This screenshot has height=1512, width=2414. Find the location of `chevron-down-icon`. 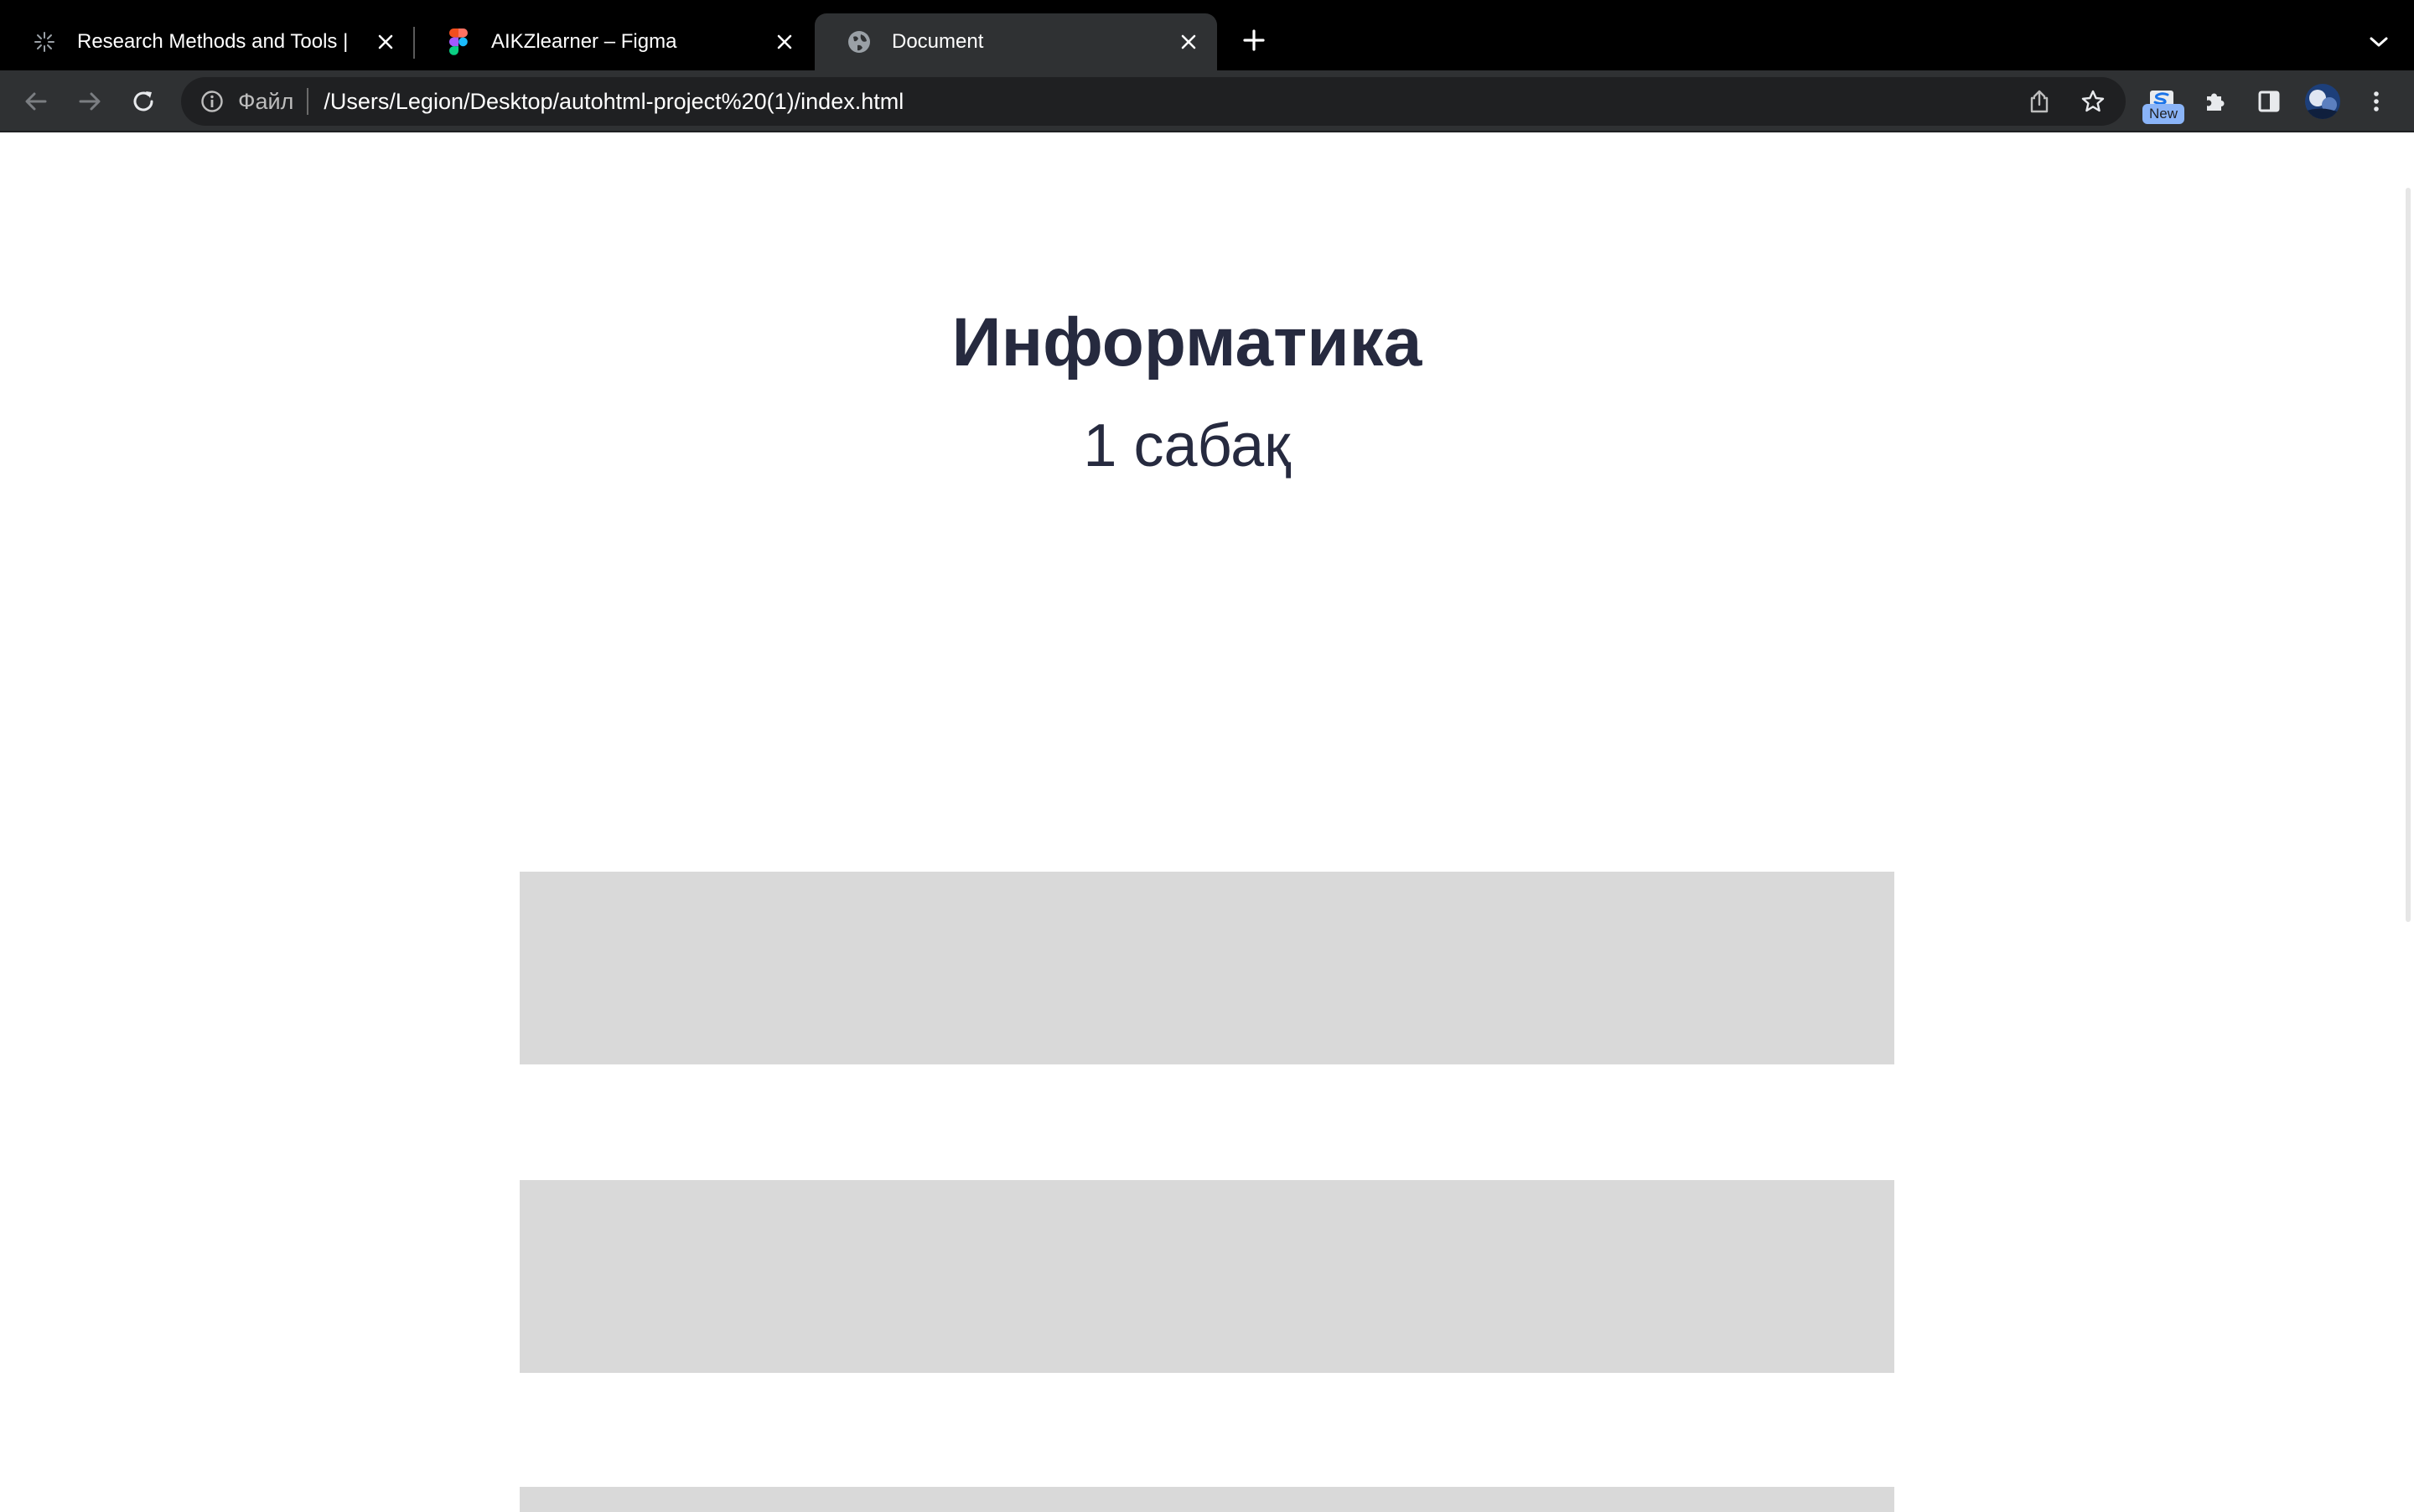

chevron-down-icon is located at coordinates (2379, 42).